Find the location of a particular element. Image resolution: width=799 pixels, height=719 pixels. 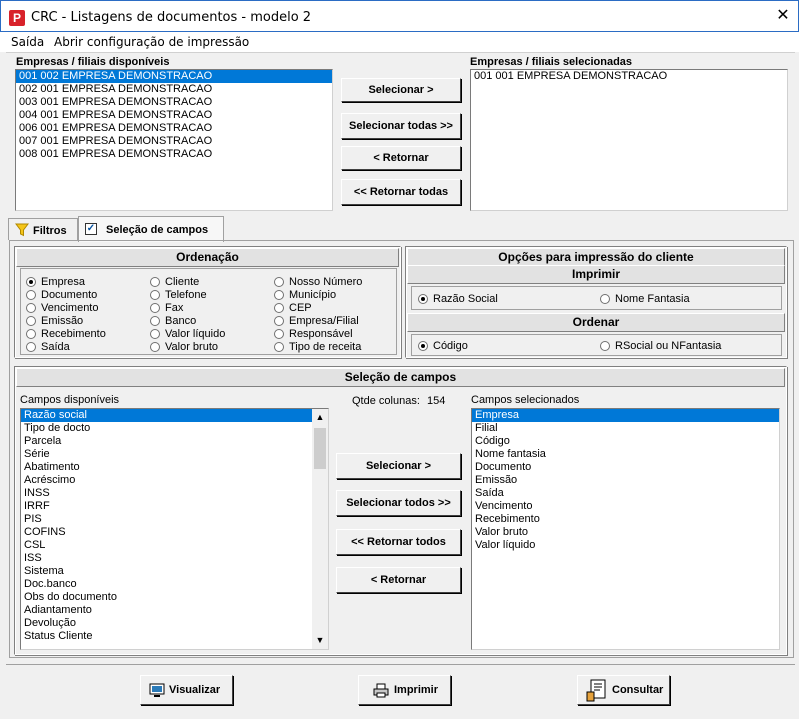

empresa-available-item: 008 001 EMPRESA DEMONSTRACAO is located at coordinates (174, 154).